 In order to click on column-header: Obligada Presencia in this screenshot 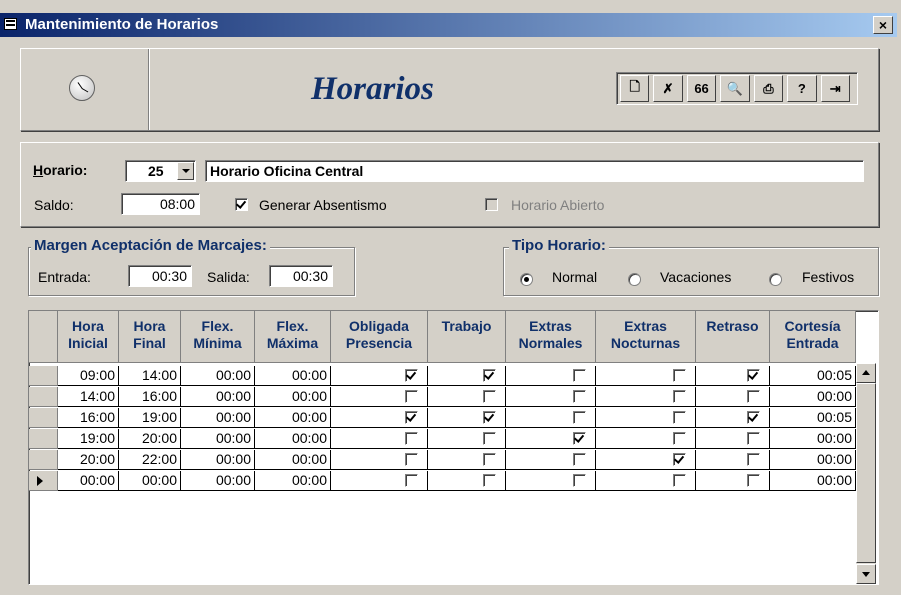, I will do `click(379, 337)`.